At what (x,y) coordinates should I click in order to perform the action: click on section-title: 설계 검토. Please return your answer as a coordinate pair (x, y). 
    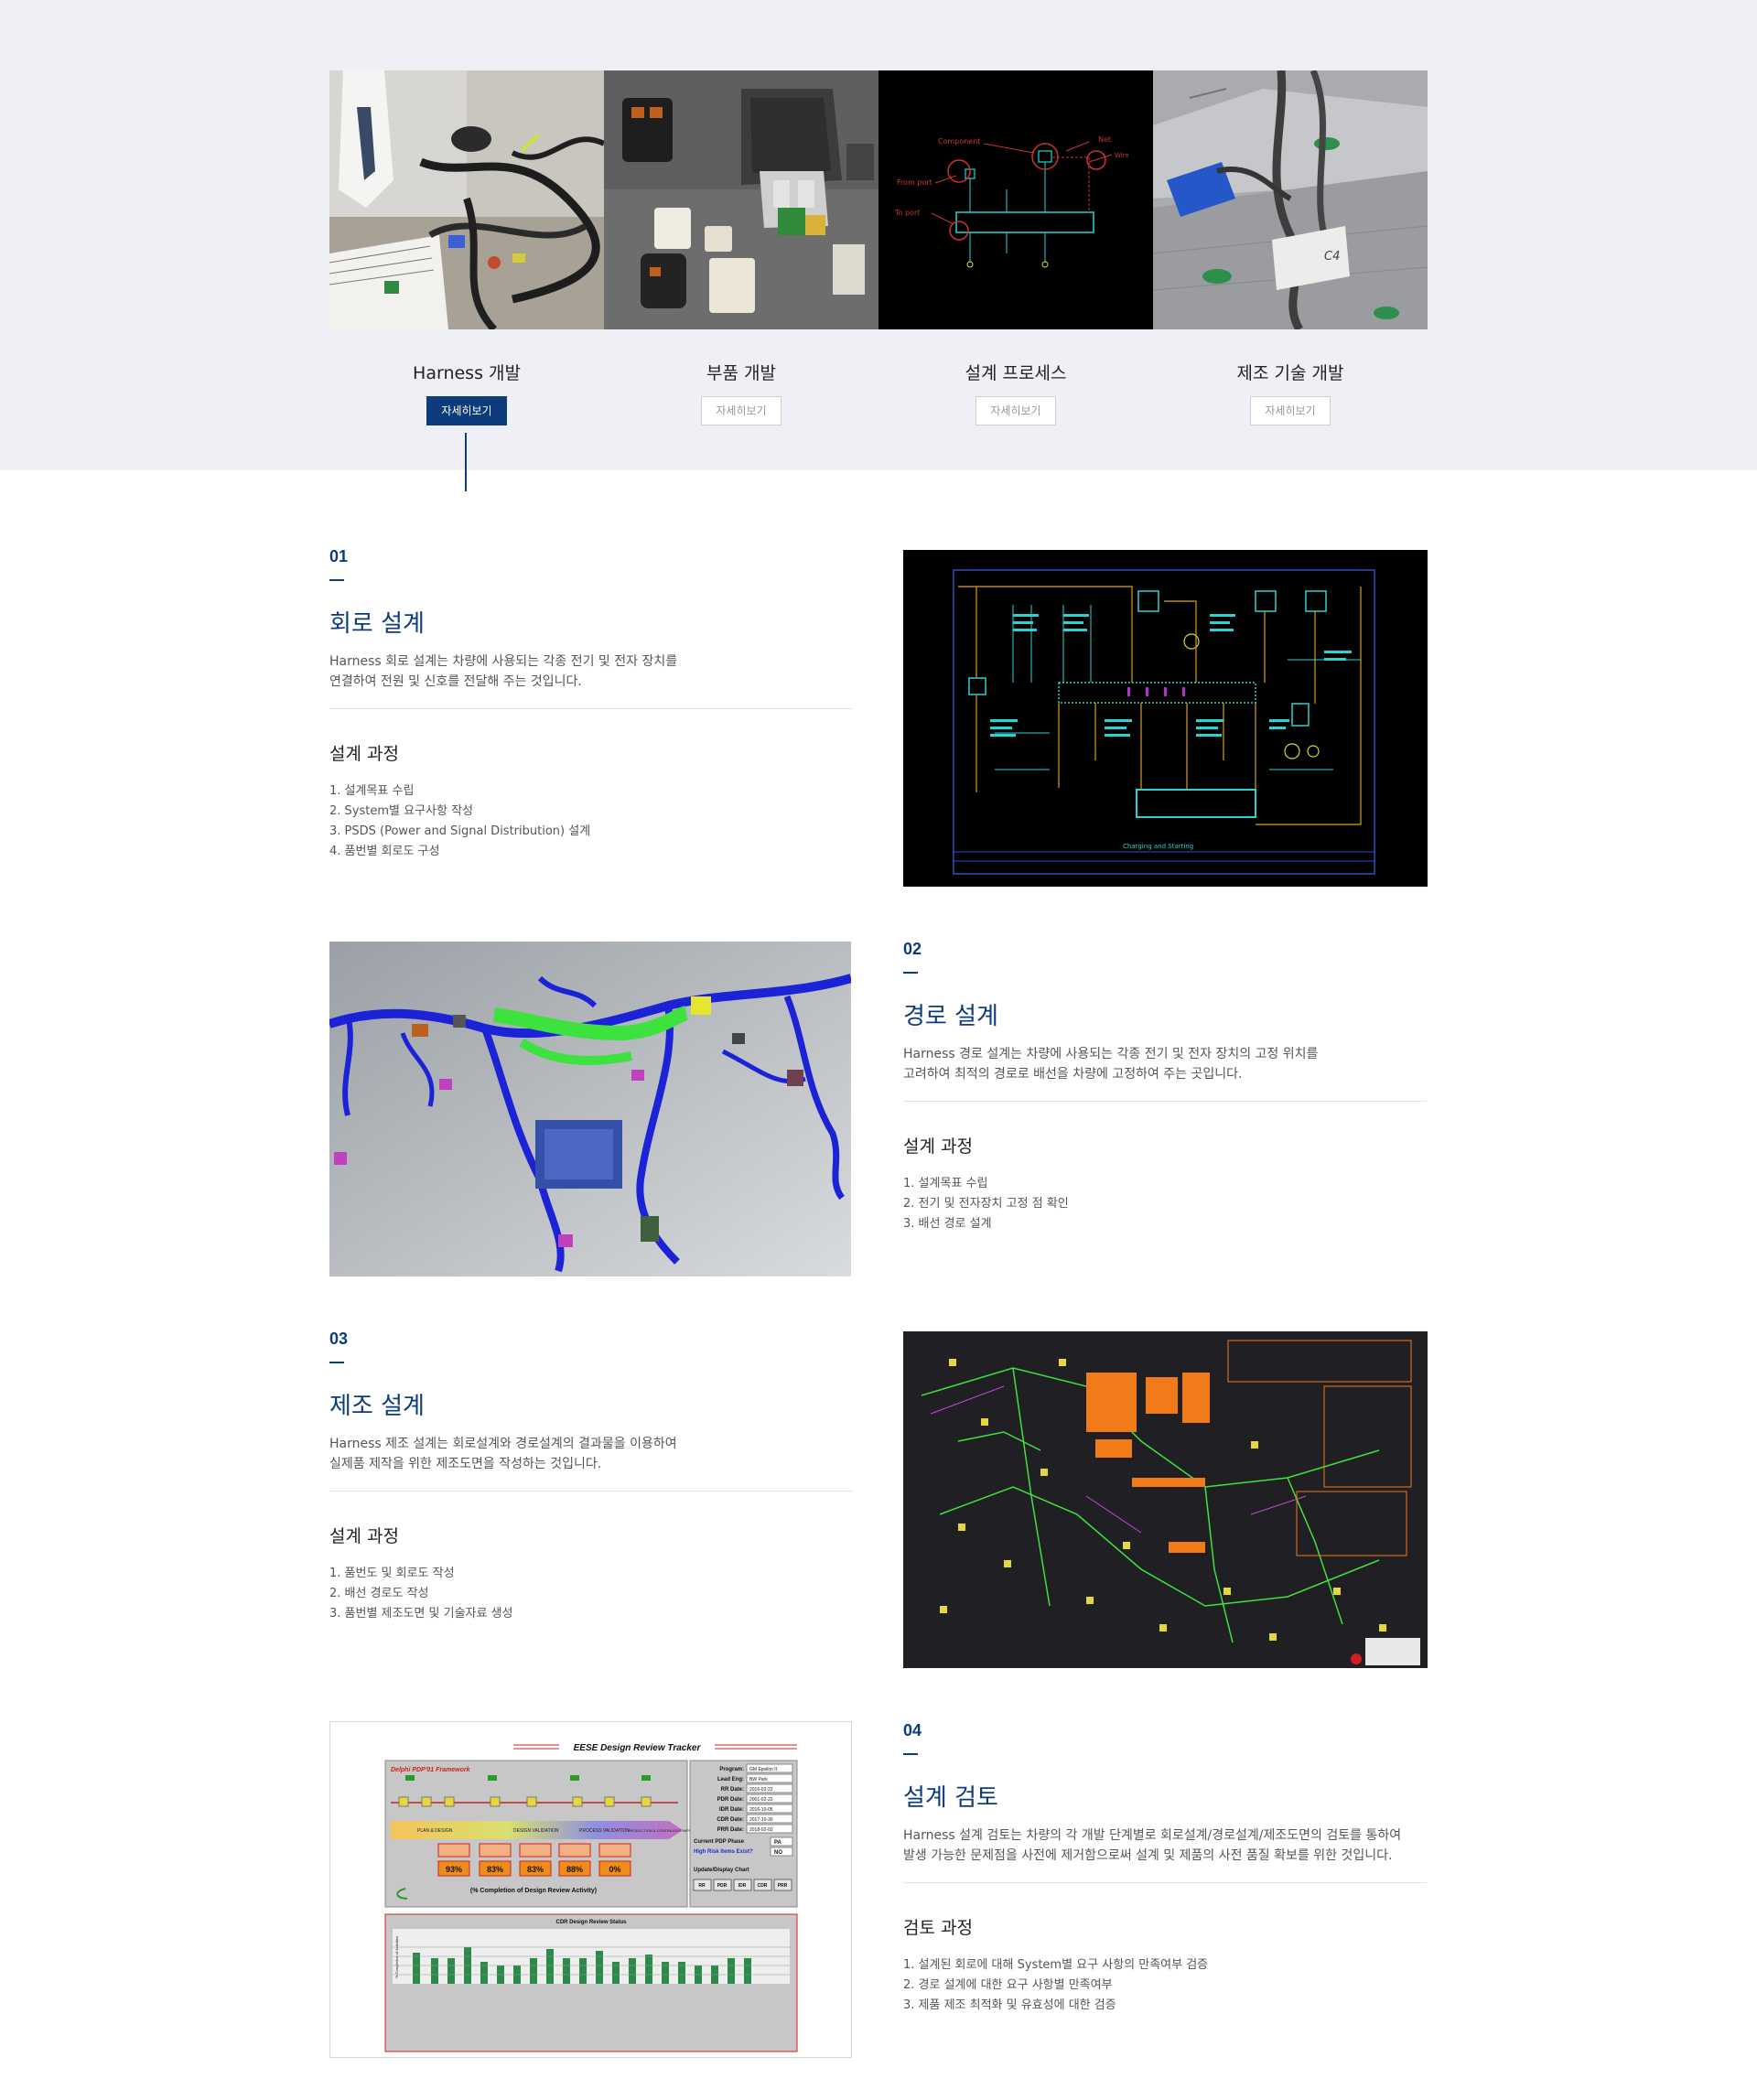
    Looking at the image, I should click on (951, 1798).